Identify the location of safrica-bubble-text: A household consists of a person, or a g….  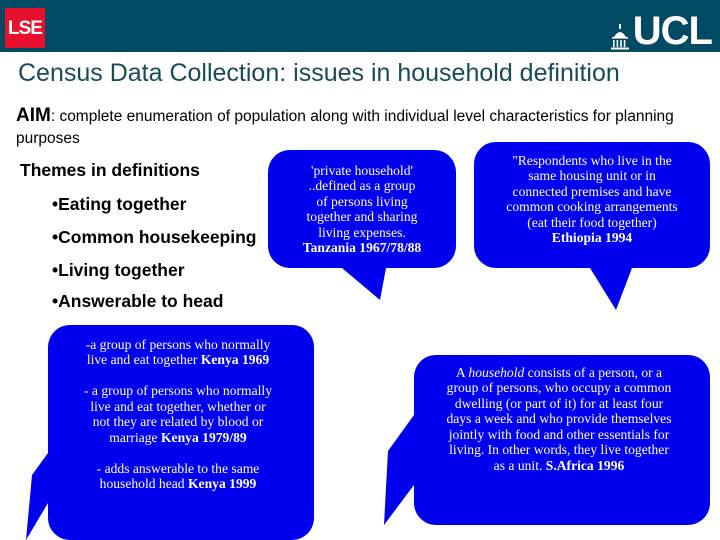
(559, 419).